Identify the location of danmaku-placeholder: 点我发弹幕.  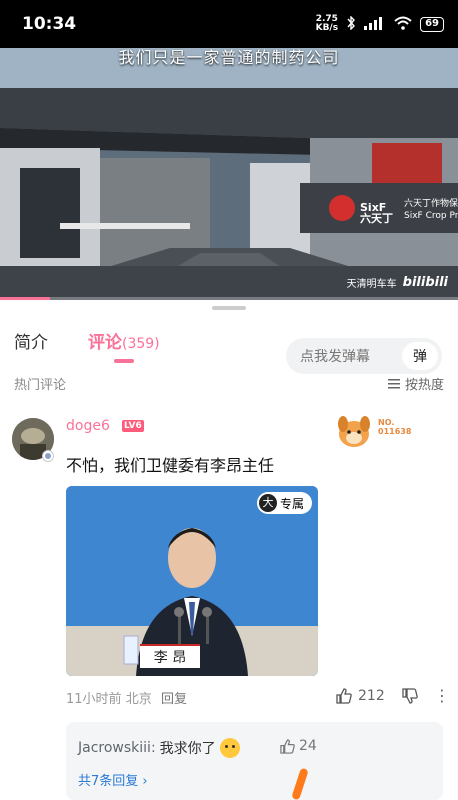
(335, 357).